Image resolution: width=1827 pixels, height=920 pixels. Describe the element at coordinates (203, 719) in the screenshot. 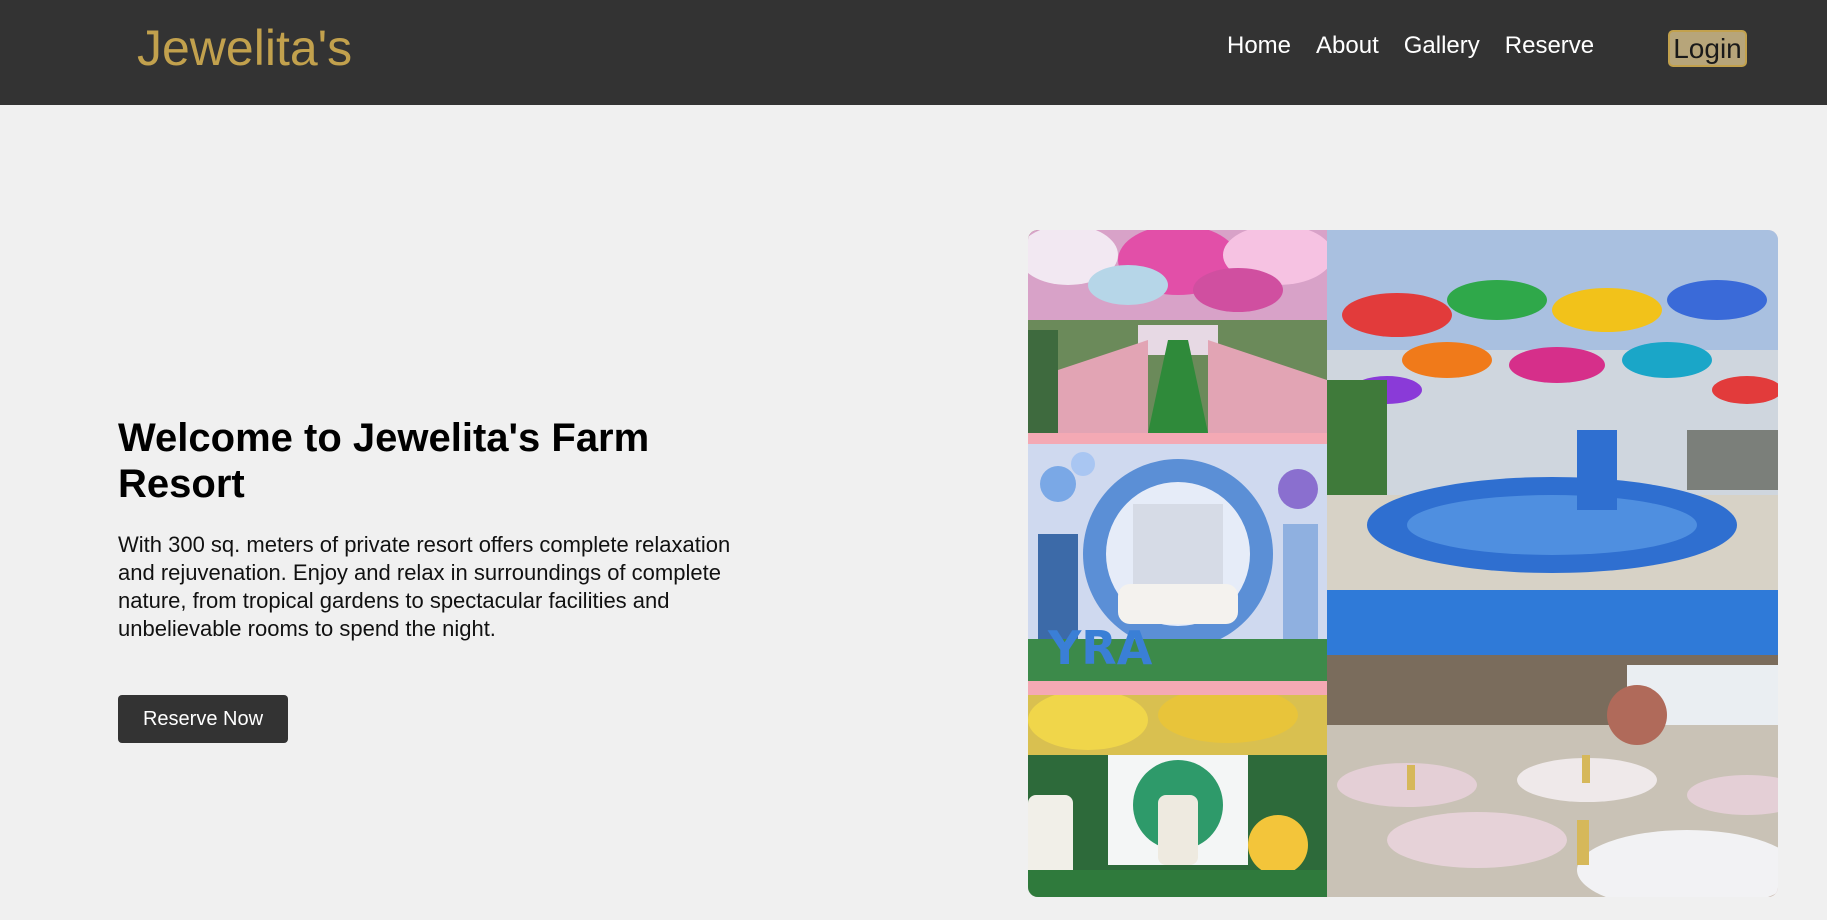

I see `reserve-now-button: Reserve Now` at that location.